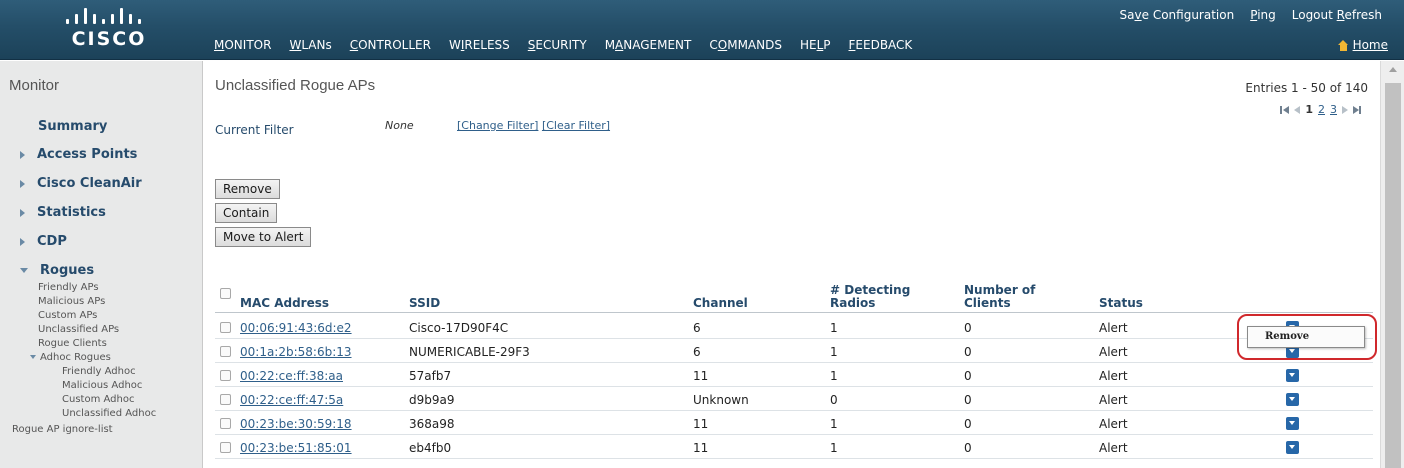 Image resolution: width=1404 pixels, height=468 pixels. What do you see at coordinates (78, 154) in the screenshot?
I see `sidebar-item-access-points: Access Points` at bounding box center [78, 154].